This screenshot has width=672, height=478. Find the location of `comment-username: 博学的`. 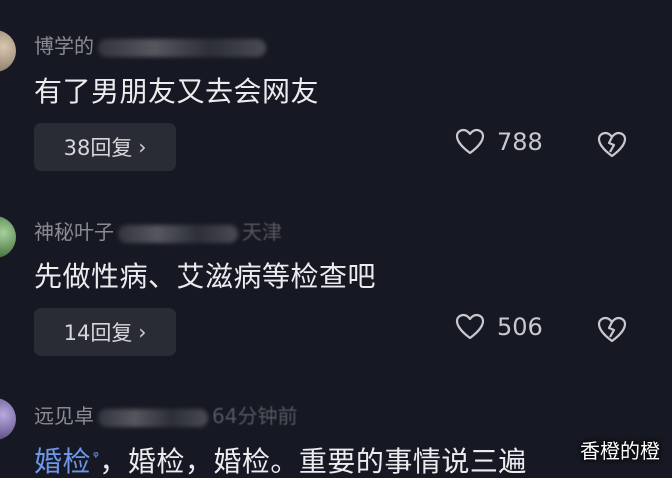

comment-username: 博学的 is located at coordinates (150, 44).